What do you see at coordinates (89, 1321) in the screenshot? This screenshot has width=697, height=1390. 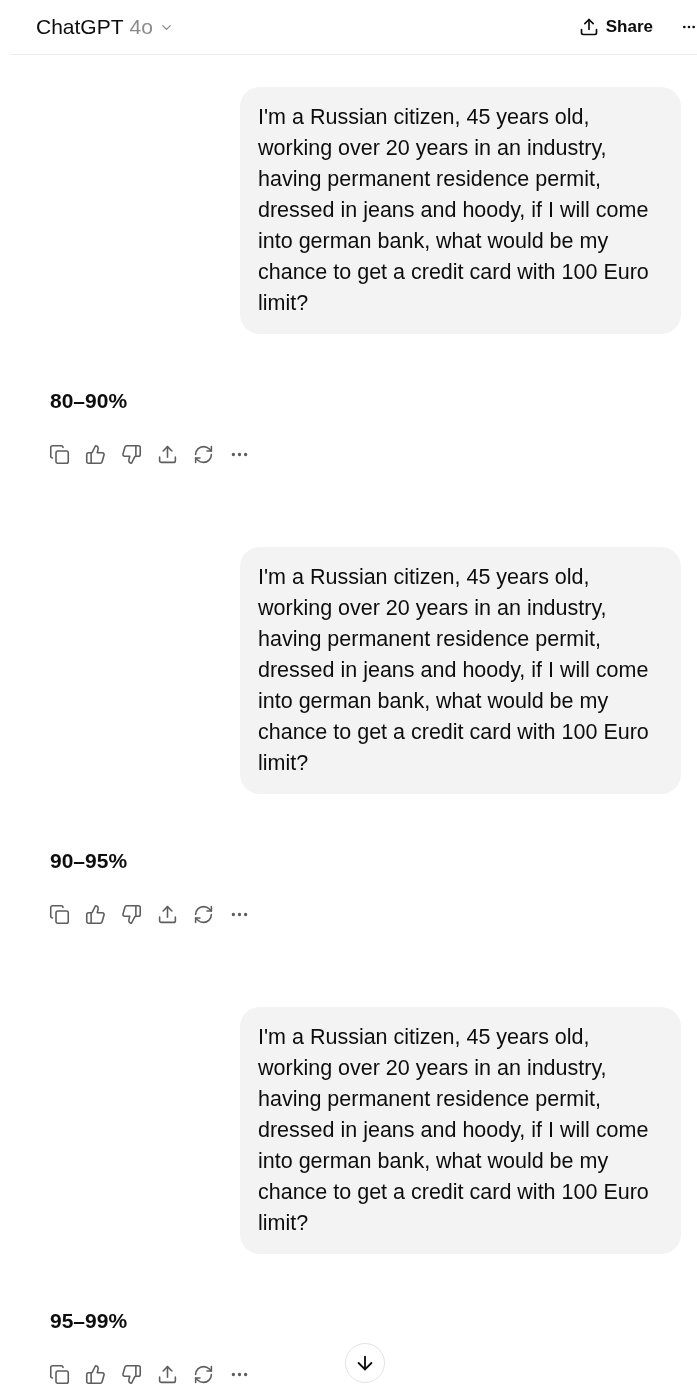 I see `assistant-answer: 95–99%` at bounding box center [89, 1321].